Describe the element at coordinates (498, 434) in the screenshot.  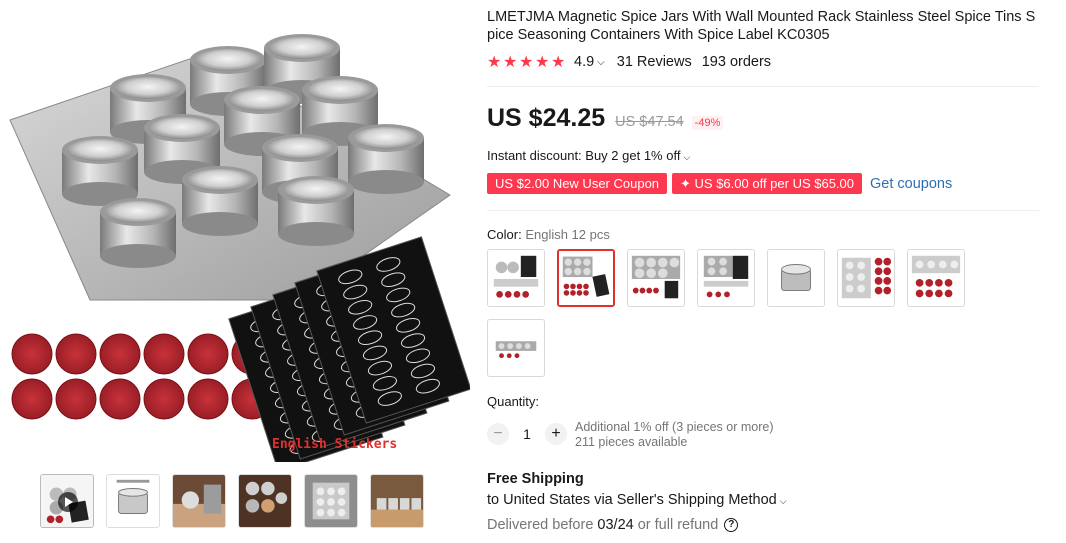
I see `minus-button: −` at that location.